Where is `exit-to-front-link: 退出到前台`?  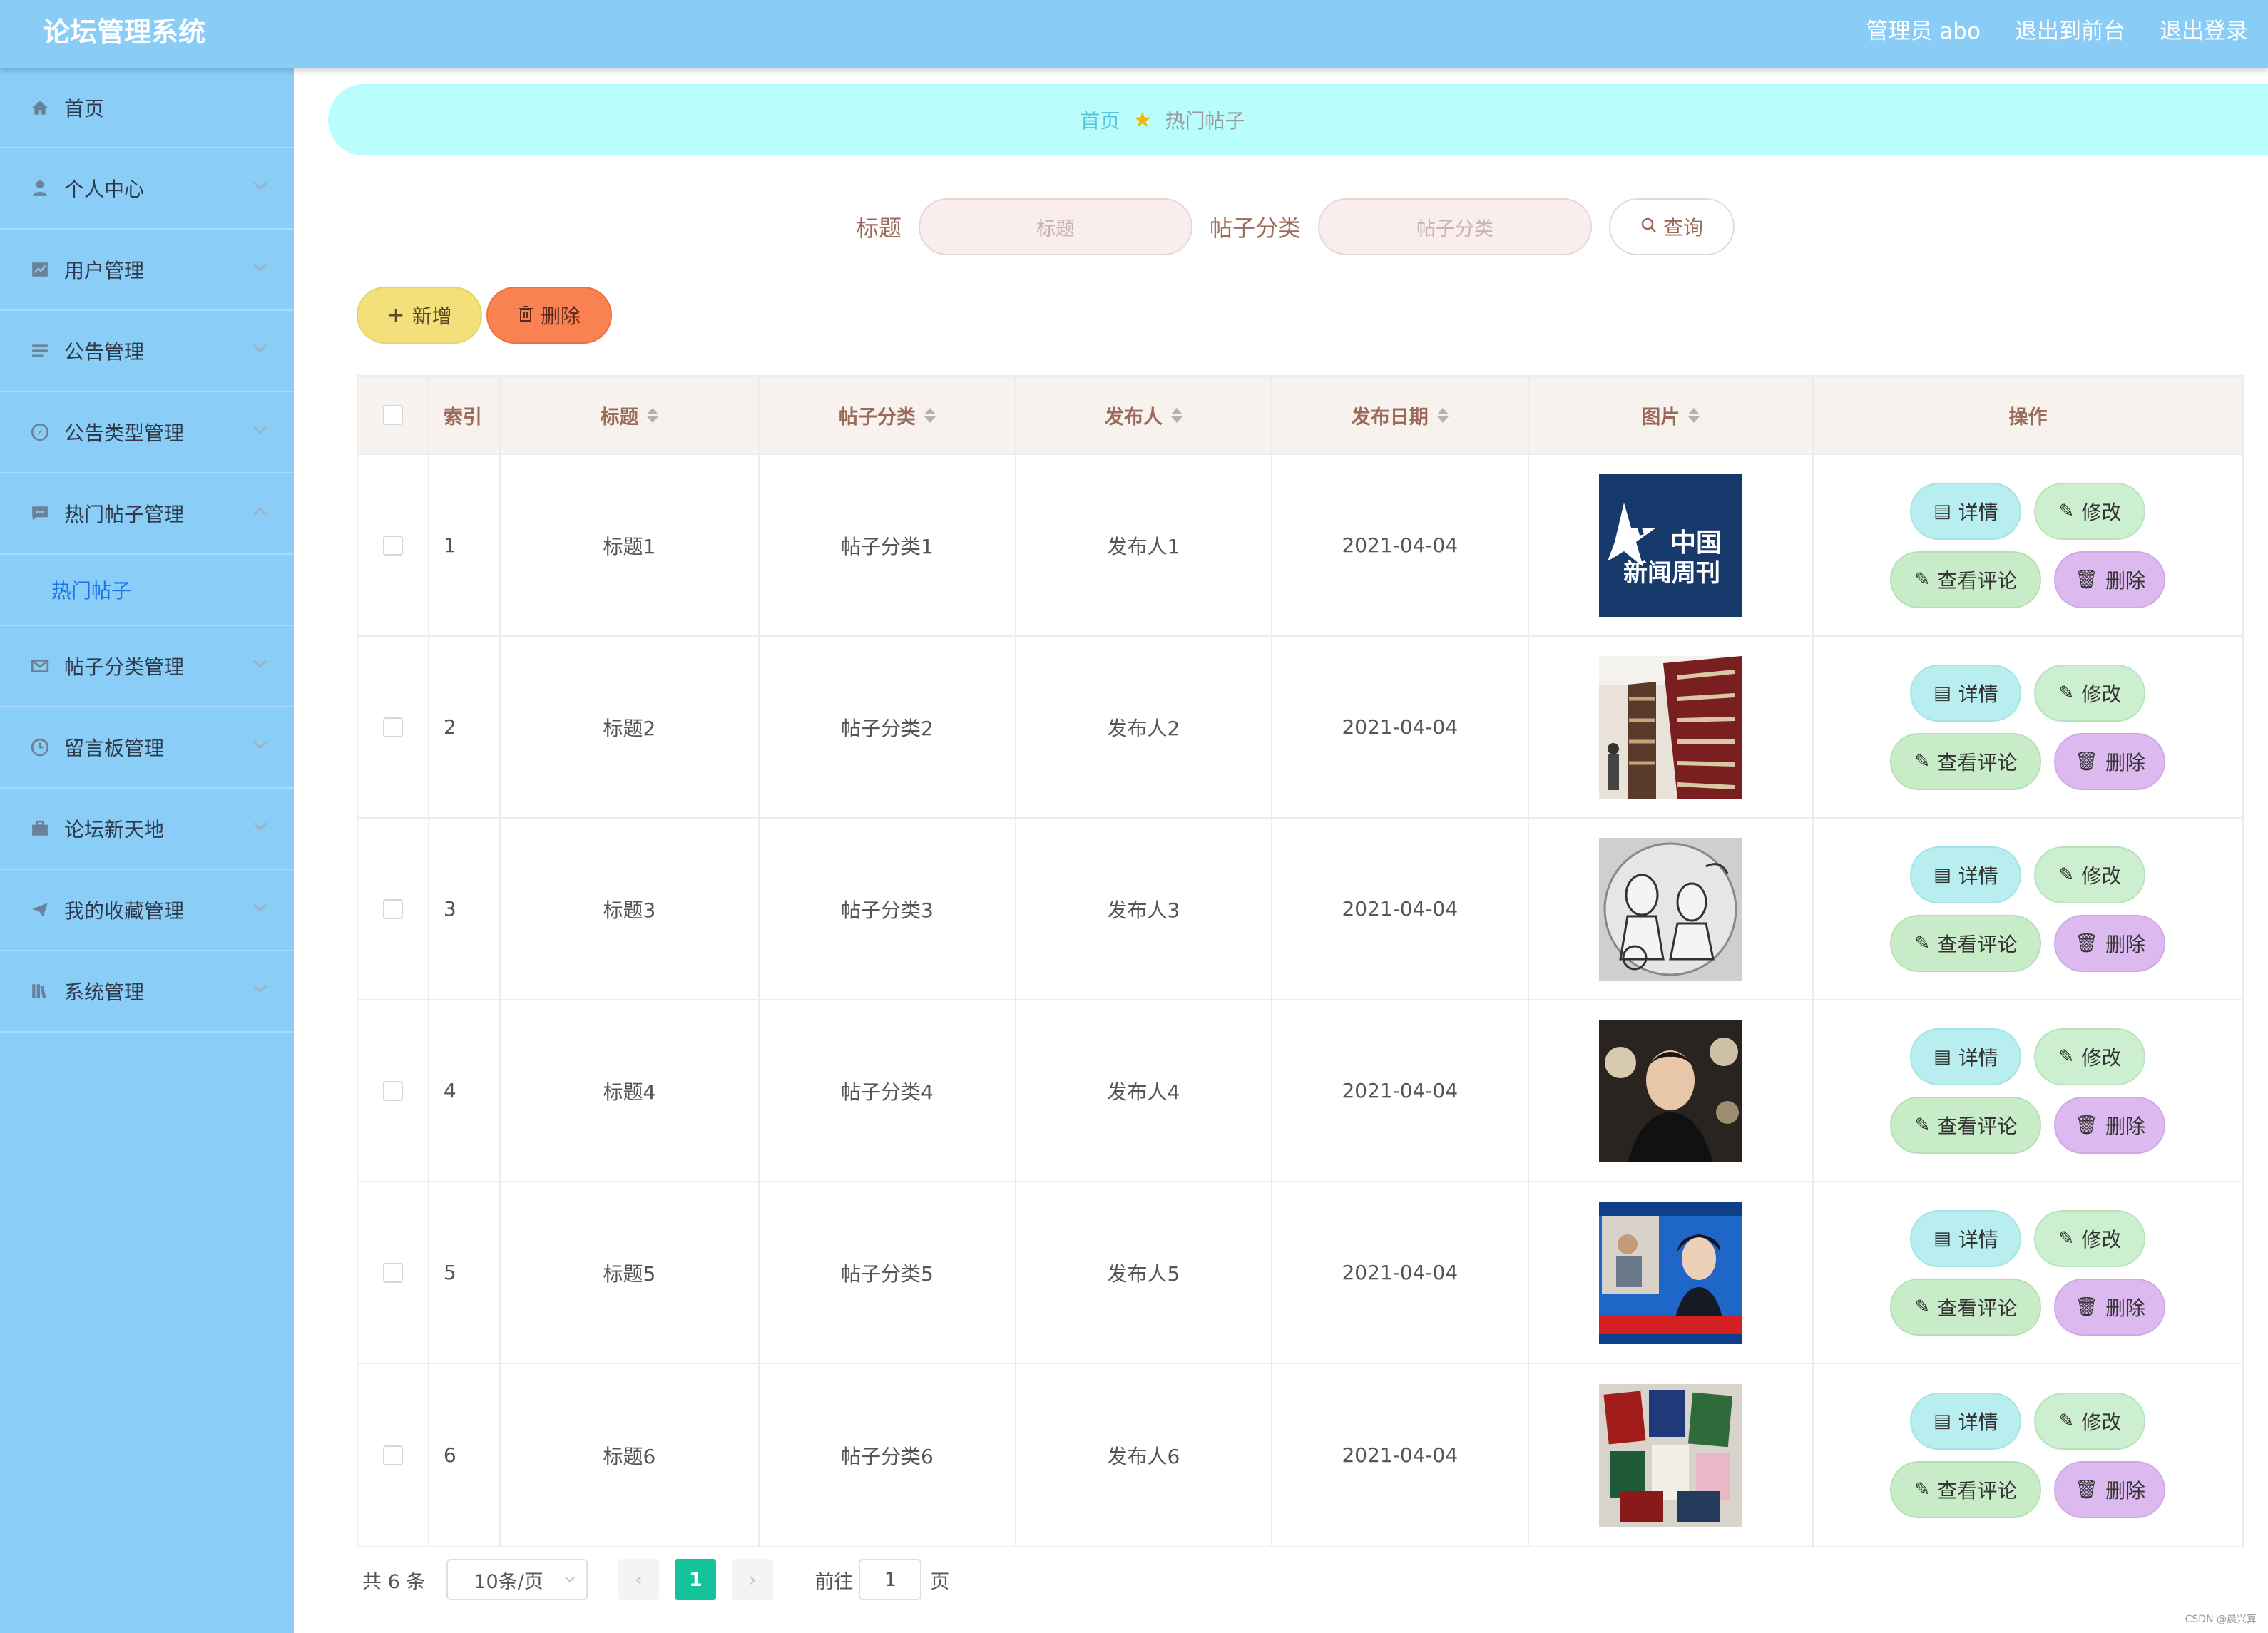 exit-to-front-link: 退出到前台 is located at coordinates (2070, 29).